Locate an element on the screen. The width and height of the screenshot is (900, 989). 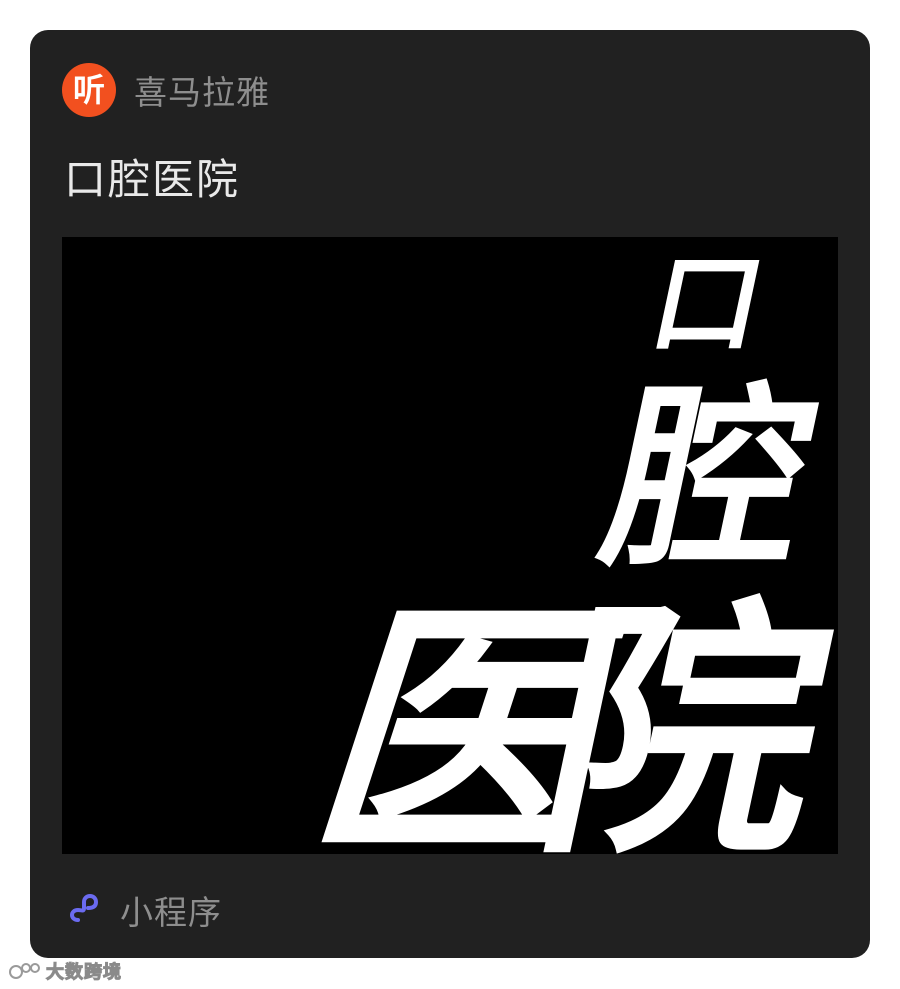
app-source-row: 听 喜马拉雅 is located at coordinates (166, 90).